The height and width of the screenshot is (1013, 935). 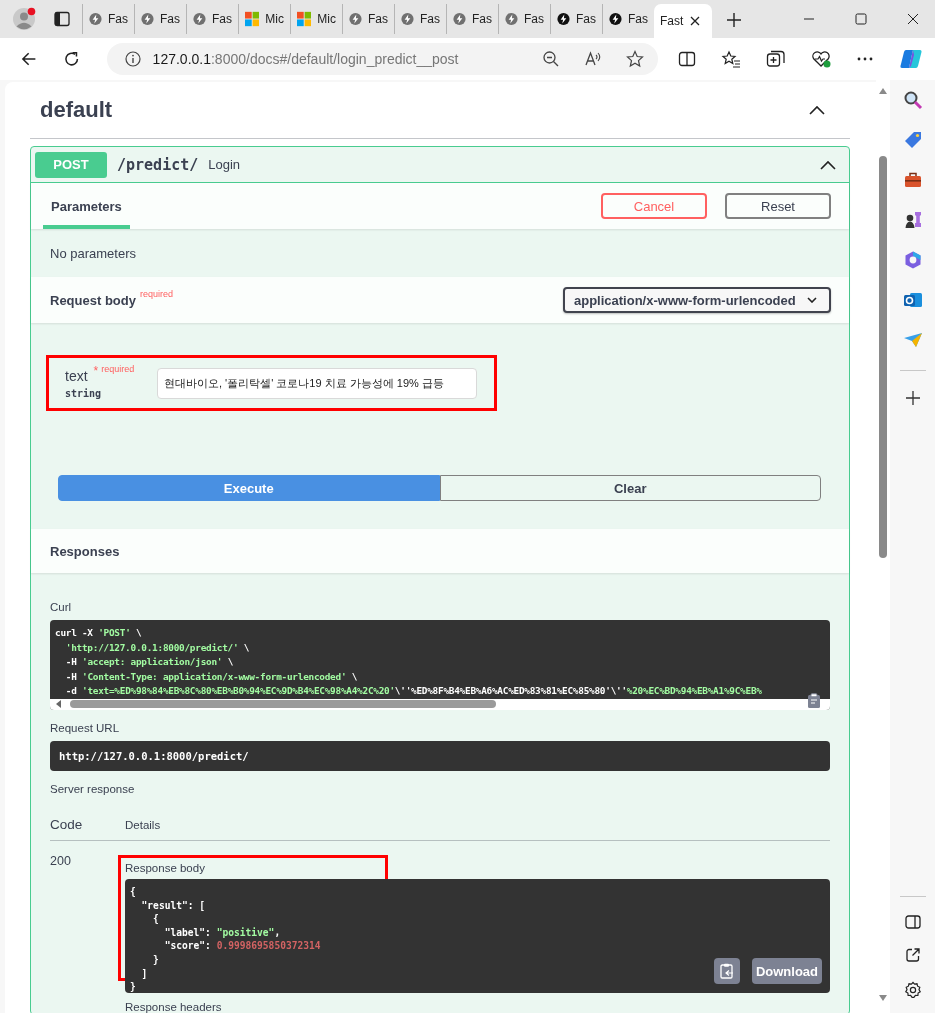 What do you see at coordinates (912, 922) in the screenshot?
I see `sidebar-toggle-icon` at bounding box center [912, 922].